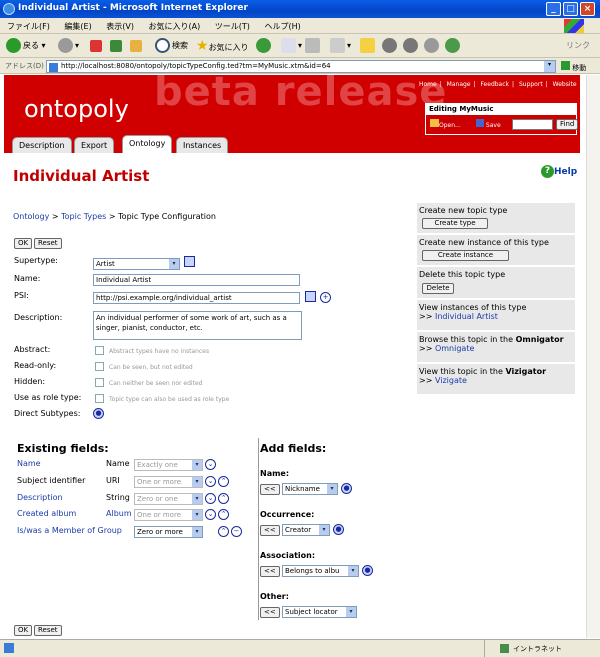 This screenshot has width=600, height=657. I want to click on home-button, so click(137, 46).